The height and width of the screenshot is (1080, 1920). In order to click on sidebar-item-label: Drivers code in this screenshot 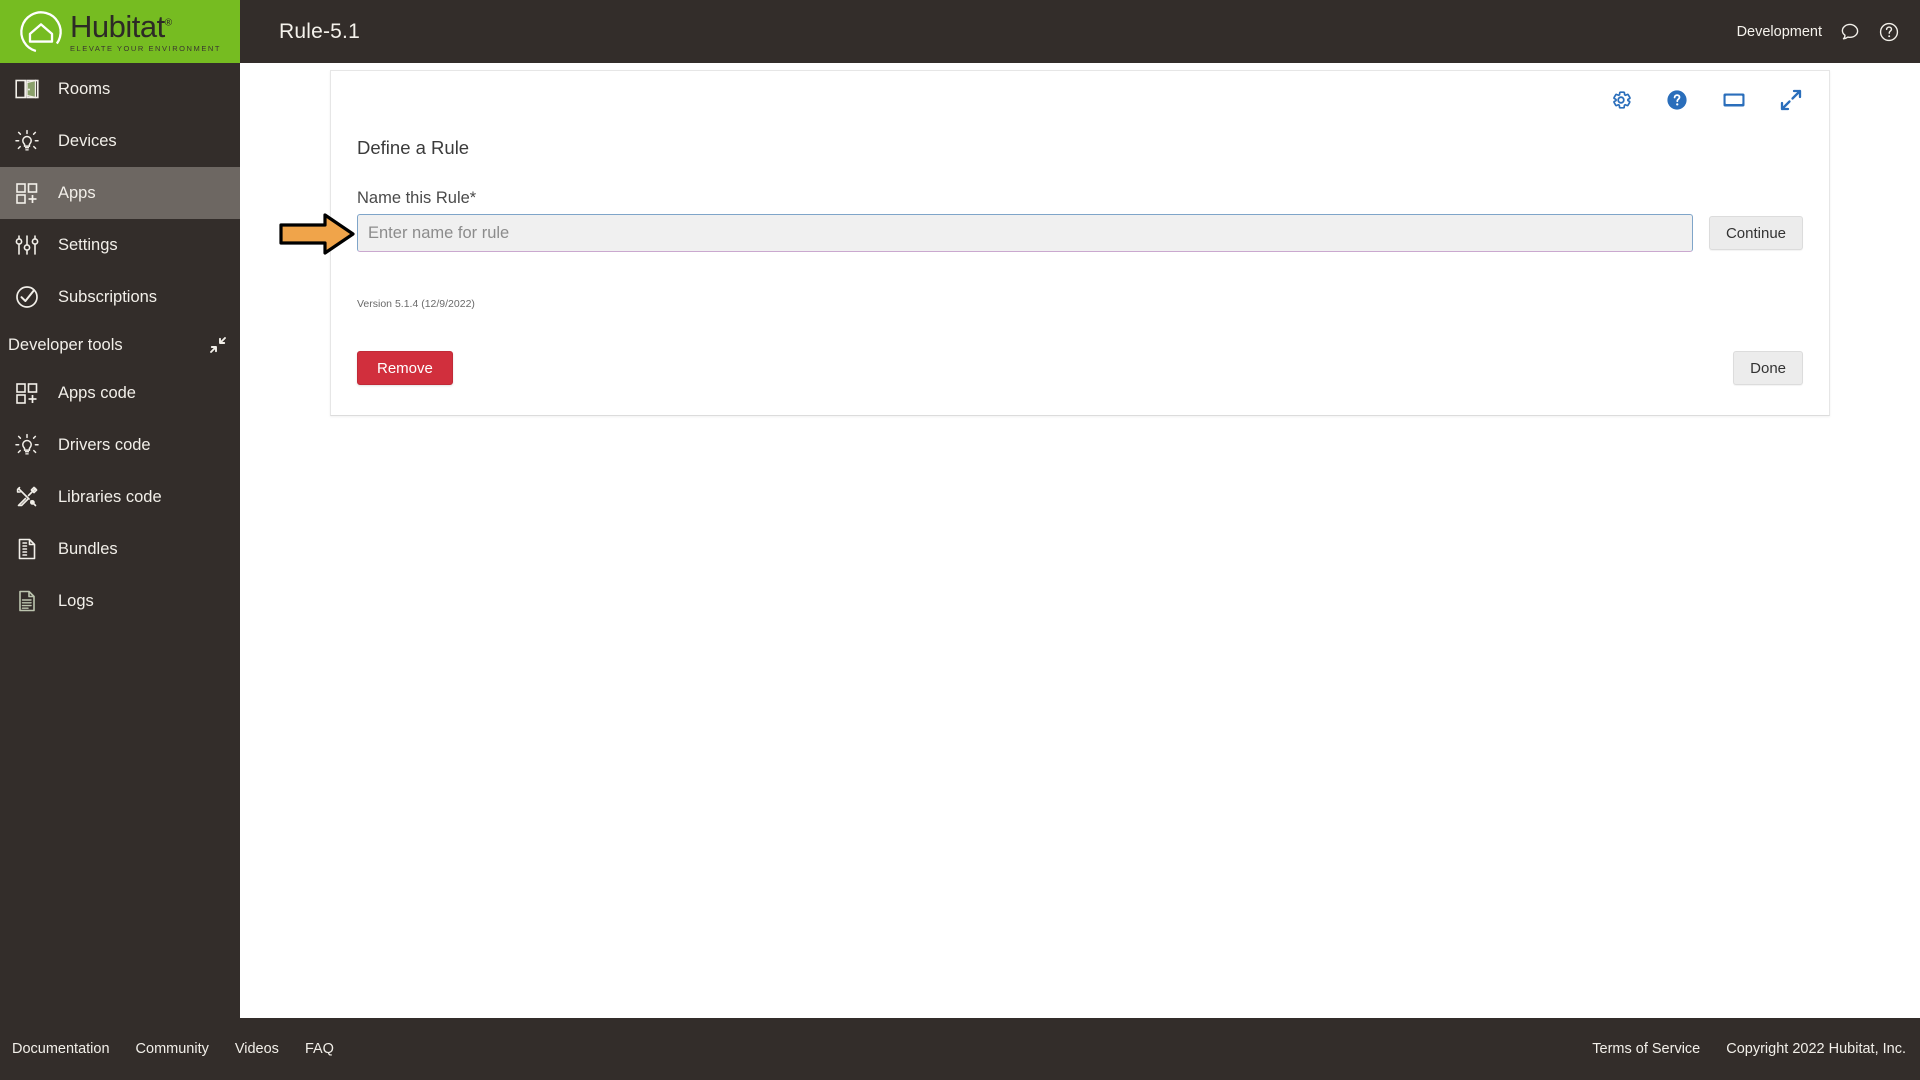, I will do `click(104, 444)`.